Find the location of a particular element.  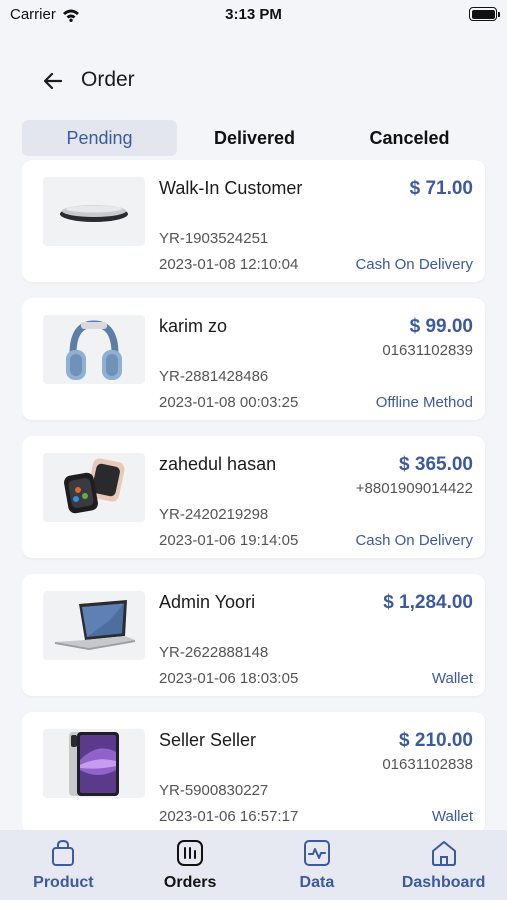

mouse-icon is located at coordinates (94, 213).